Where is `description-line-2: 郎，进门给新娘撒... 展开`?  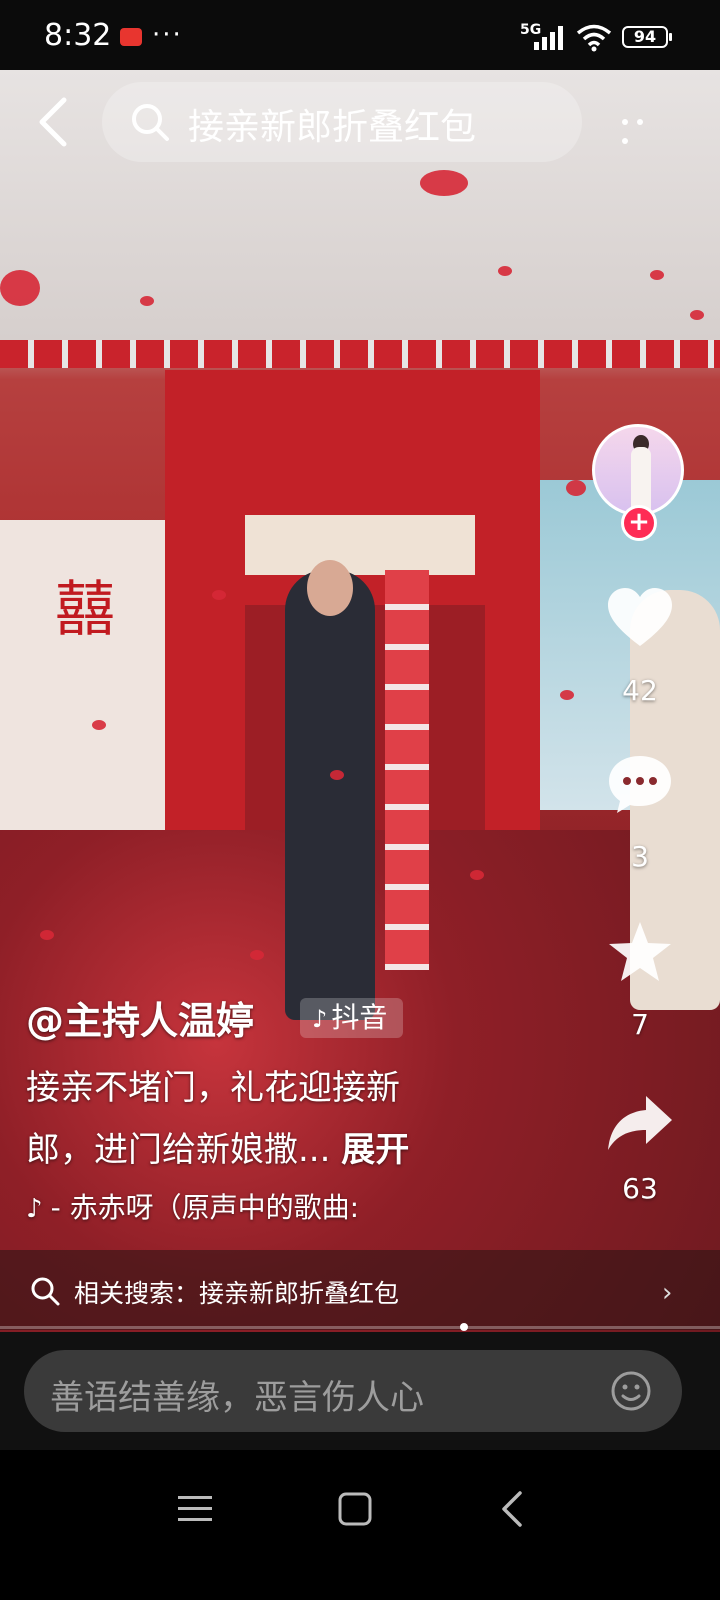 description-line-2: 郎，进门给新娘撒... 展开 is located at coordinates (217, 1146).